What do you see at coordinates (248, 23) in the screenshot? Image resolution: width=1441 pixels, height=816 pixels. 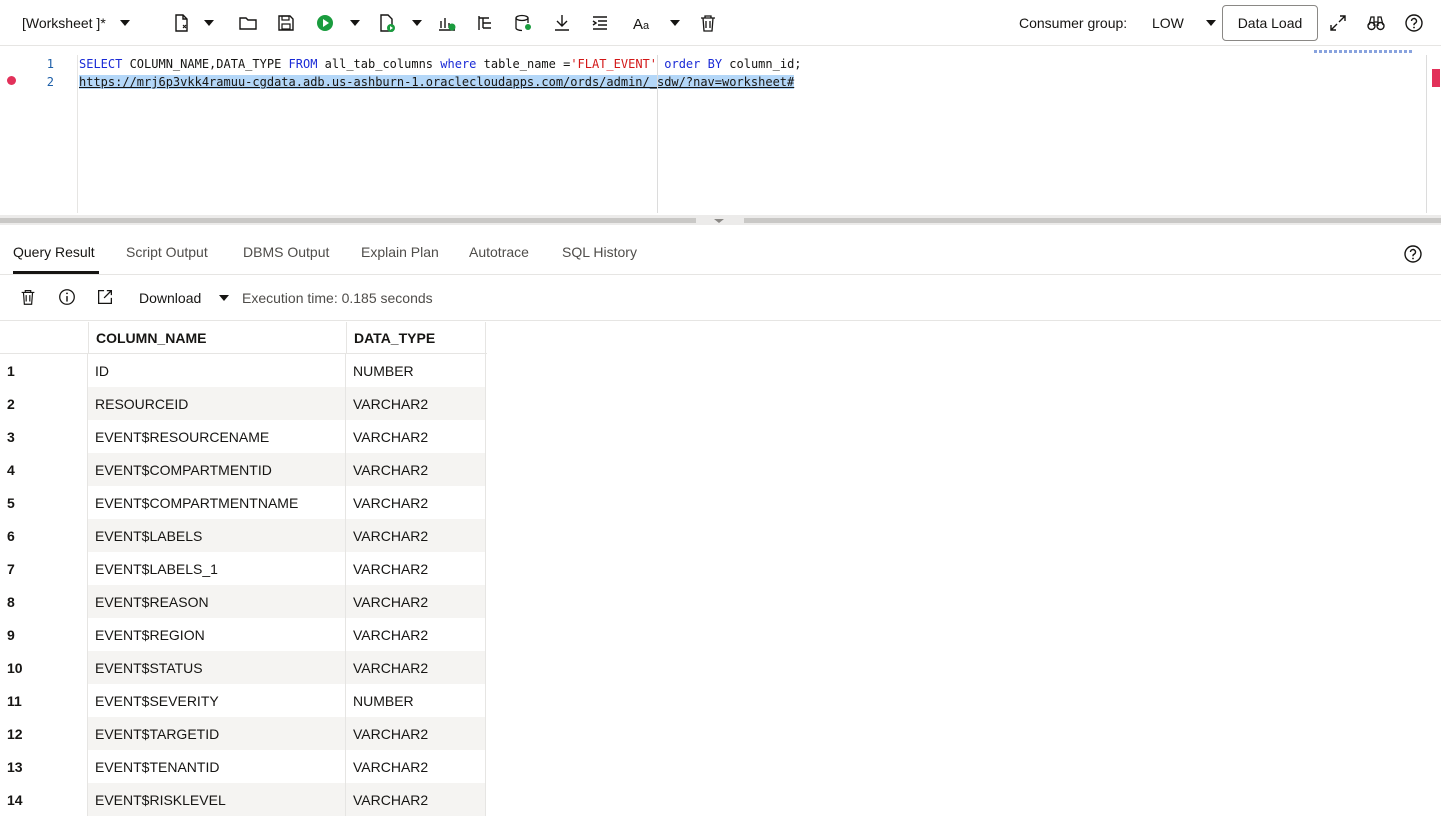 I see `open-button` at bounding box center [248, 23].